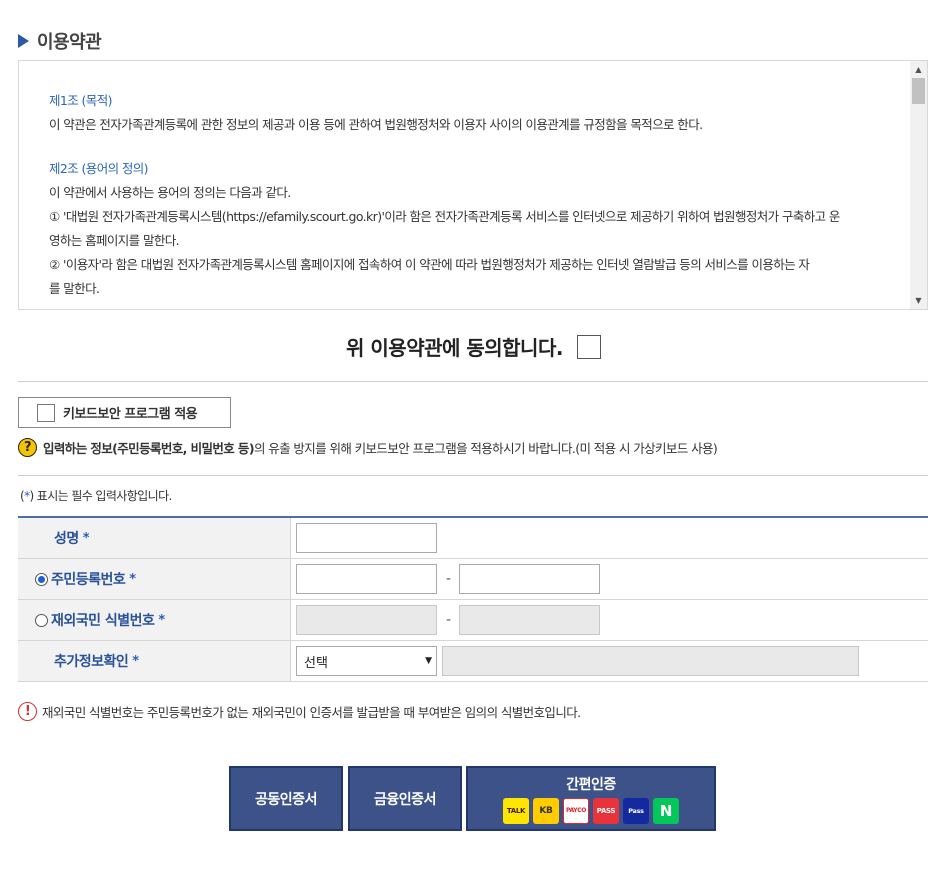  What do you see at coordinates (69, 42) in the screenshot?
I see `section-title: 이용약관` at bounding box center [69, 42].